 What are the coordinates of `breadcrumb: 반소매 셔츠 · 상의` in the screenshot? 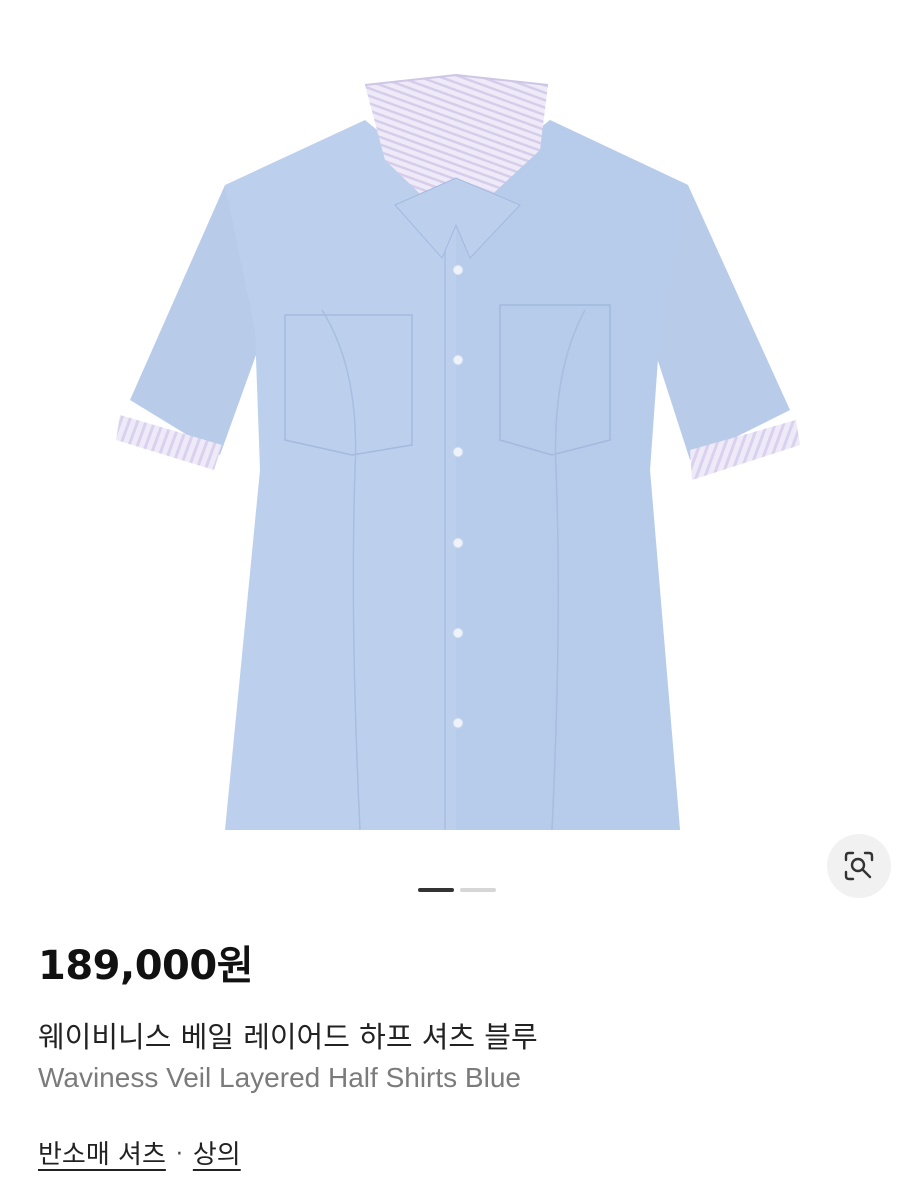 It's located at (456, 1155).